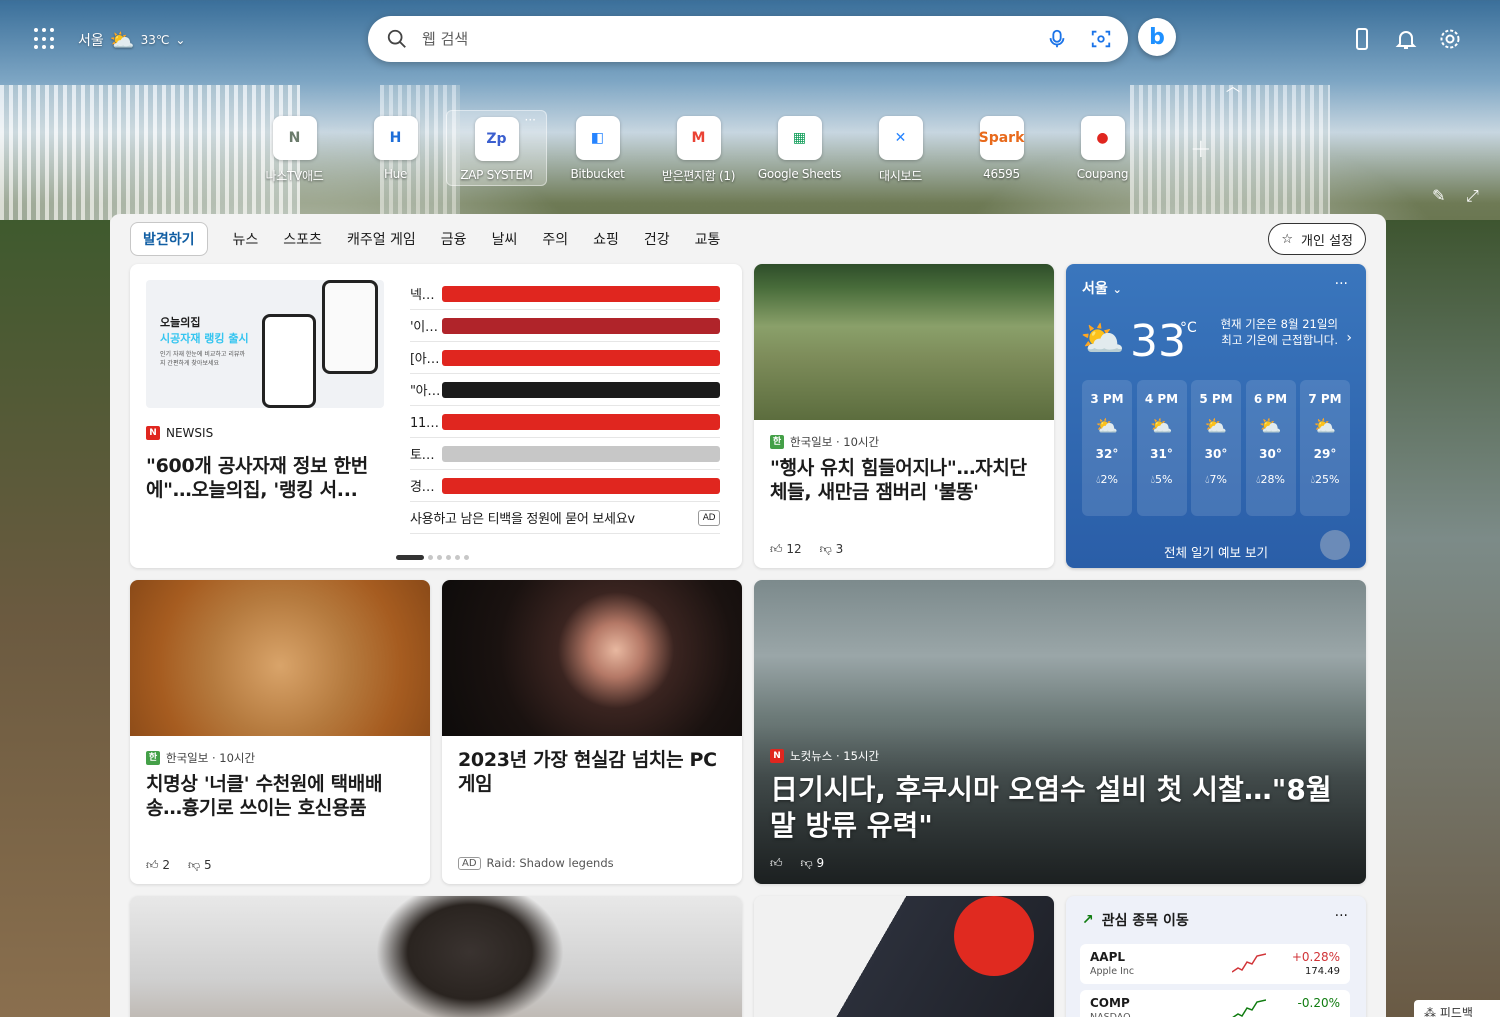 This screenshot has width=1500, height=1017. Describe the element at coordinates (1325, 448) in the screenshot. I see `hour-forecast: 7 PM ⛅ 29° 💧︎25%` at that location.